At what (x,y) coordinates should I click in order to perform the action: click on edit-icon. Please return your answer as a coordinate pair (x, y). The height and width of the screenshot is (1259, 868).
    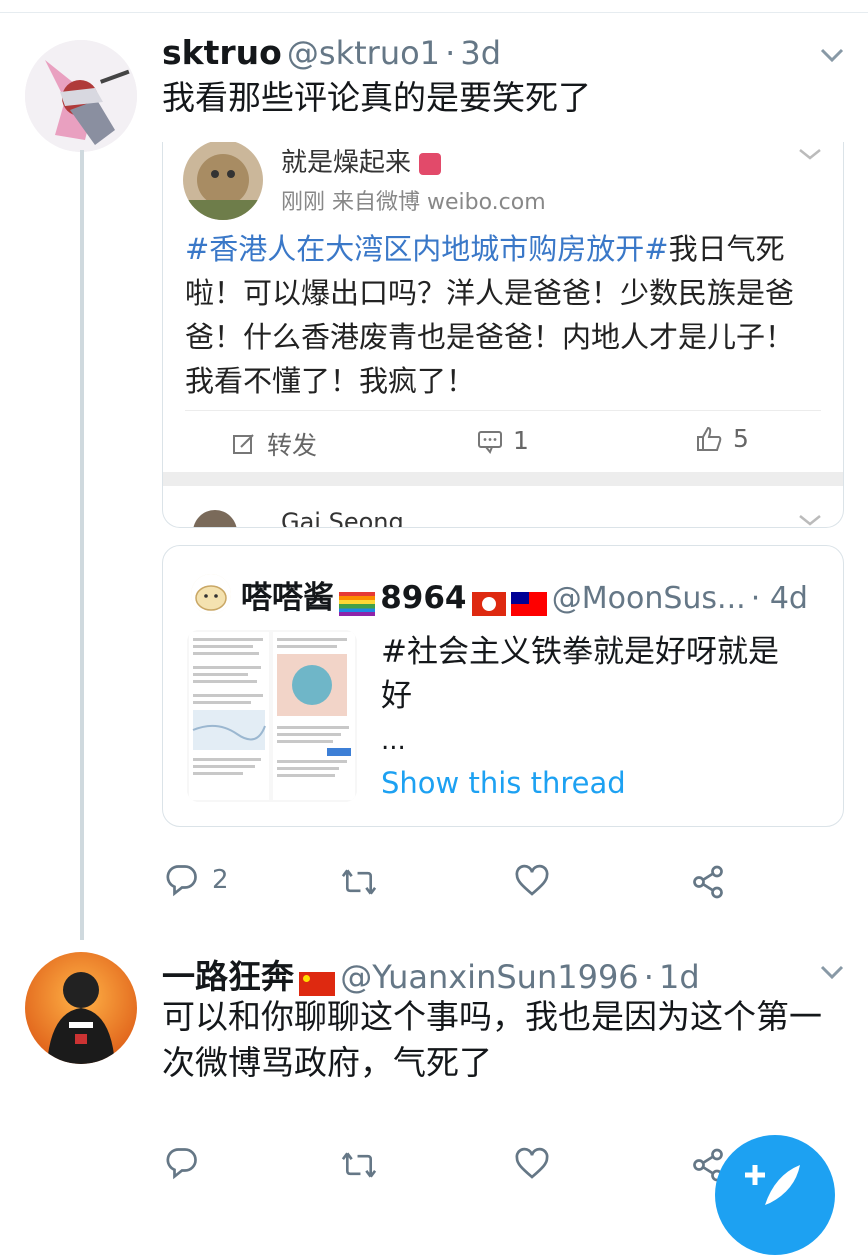
    Looking at the image, I should click on (243, 444).